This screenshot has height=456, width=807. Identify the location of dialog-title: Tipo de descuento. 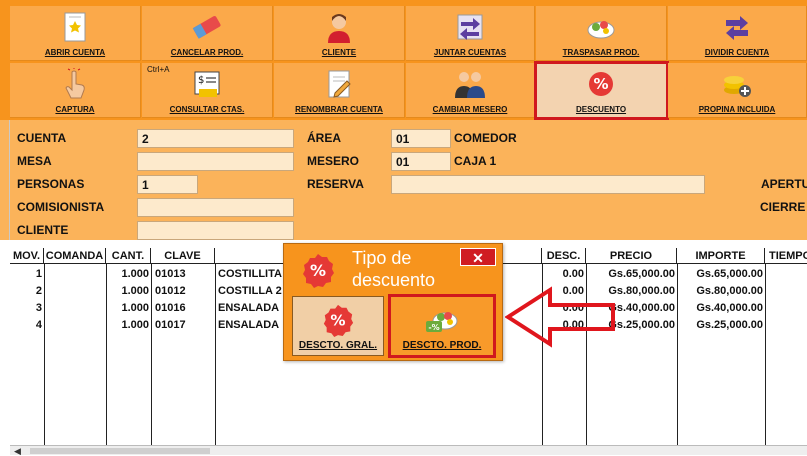
(394, 269).